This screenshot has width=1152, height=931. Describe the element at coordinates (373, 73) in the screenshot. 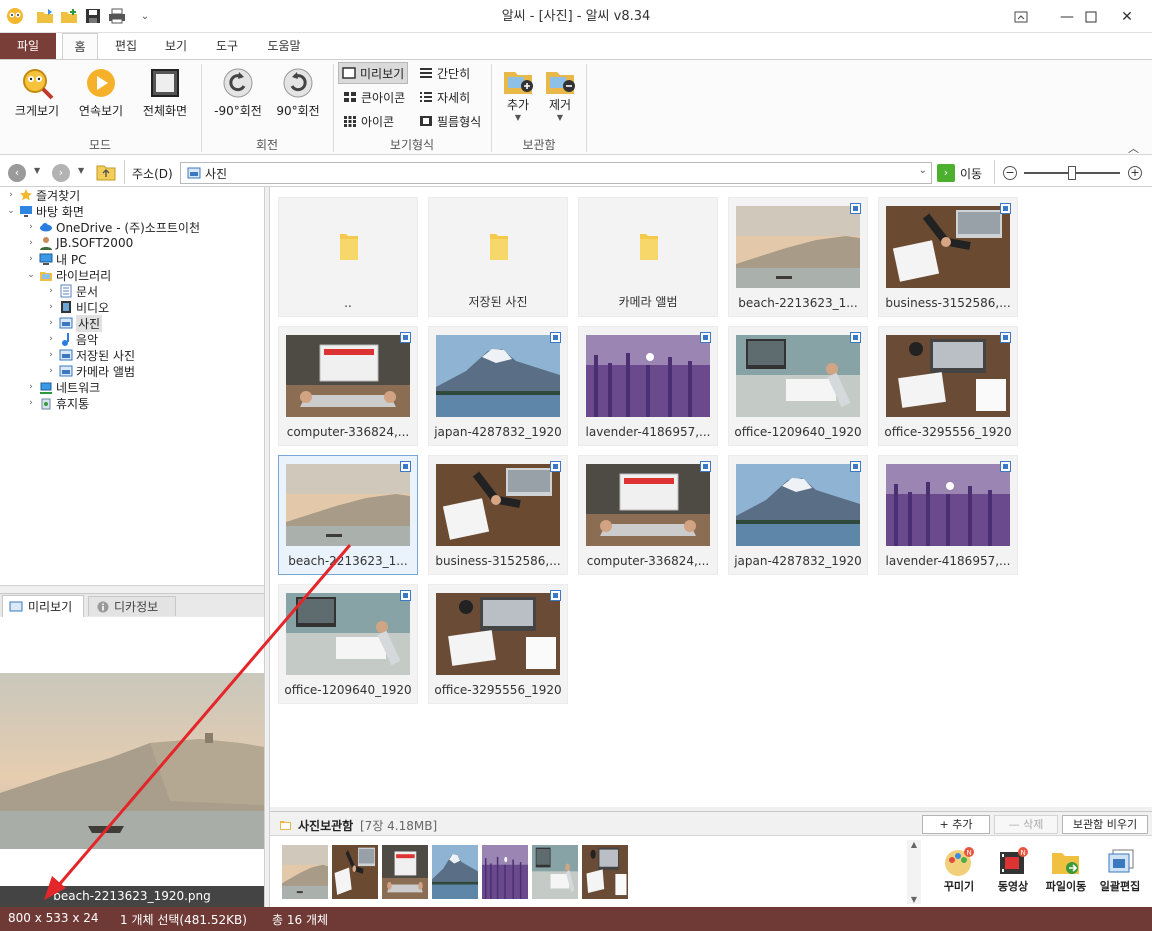

I see `view-preview-option: 미리보기` at that location.